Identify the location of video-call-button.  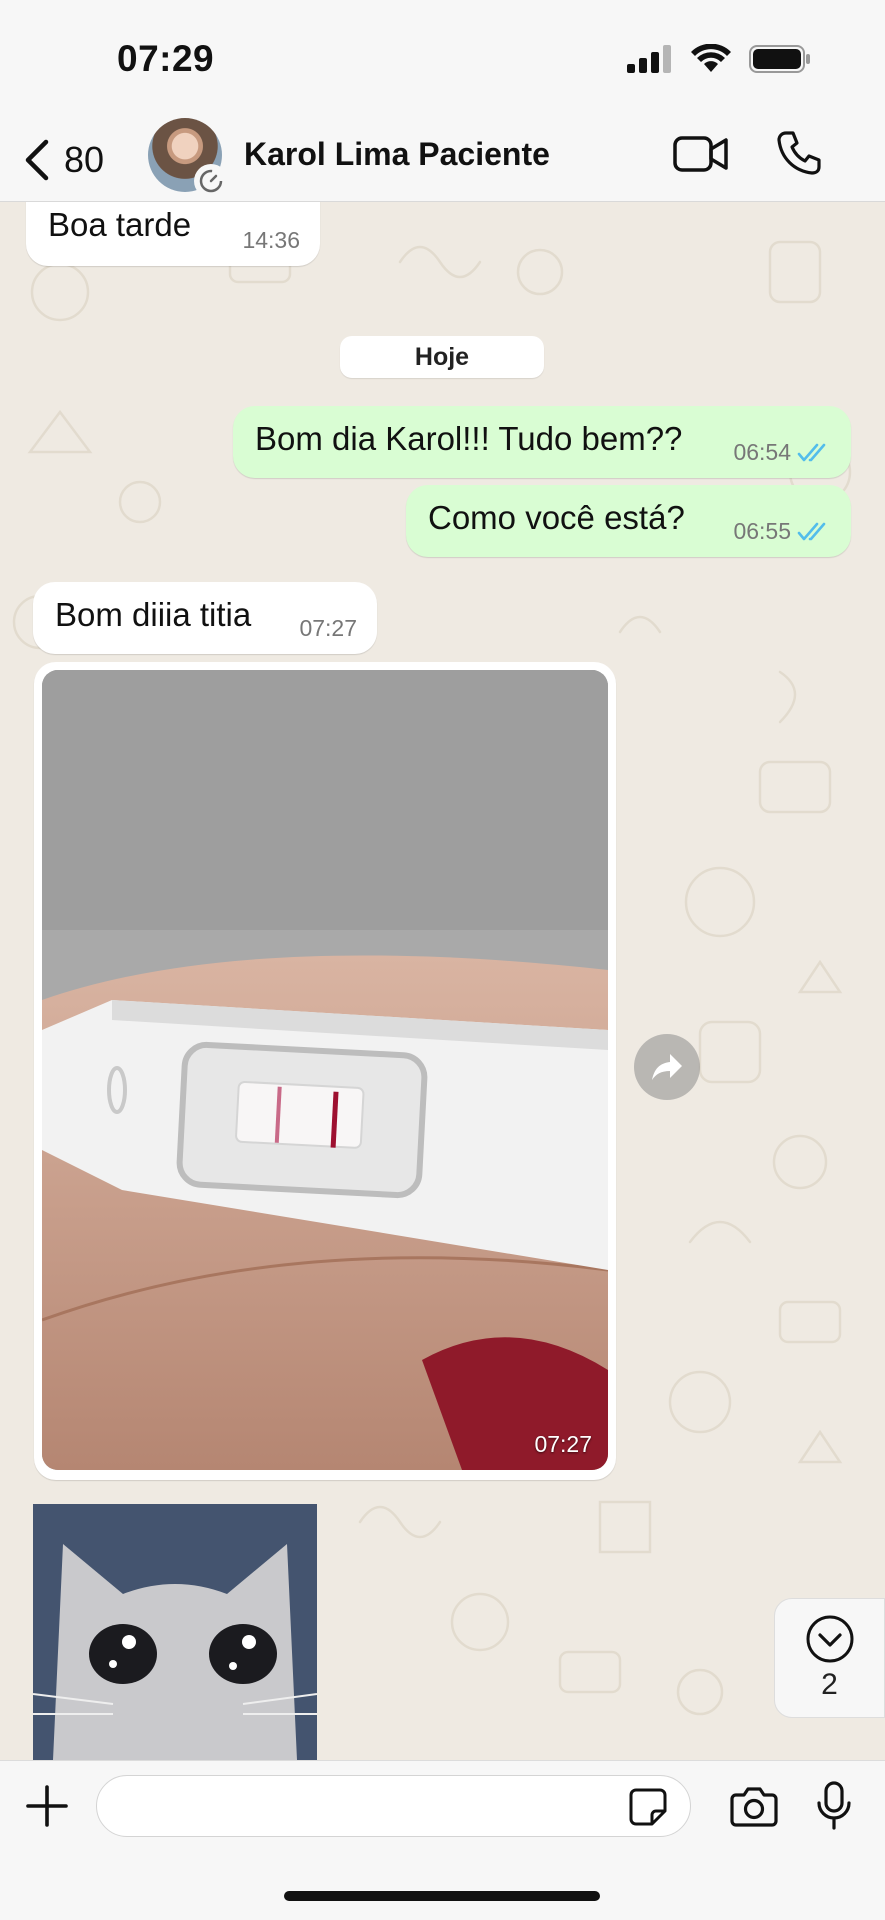
(701, 156).